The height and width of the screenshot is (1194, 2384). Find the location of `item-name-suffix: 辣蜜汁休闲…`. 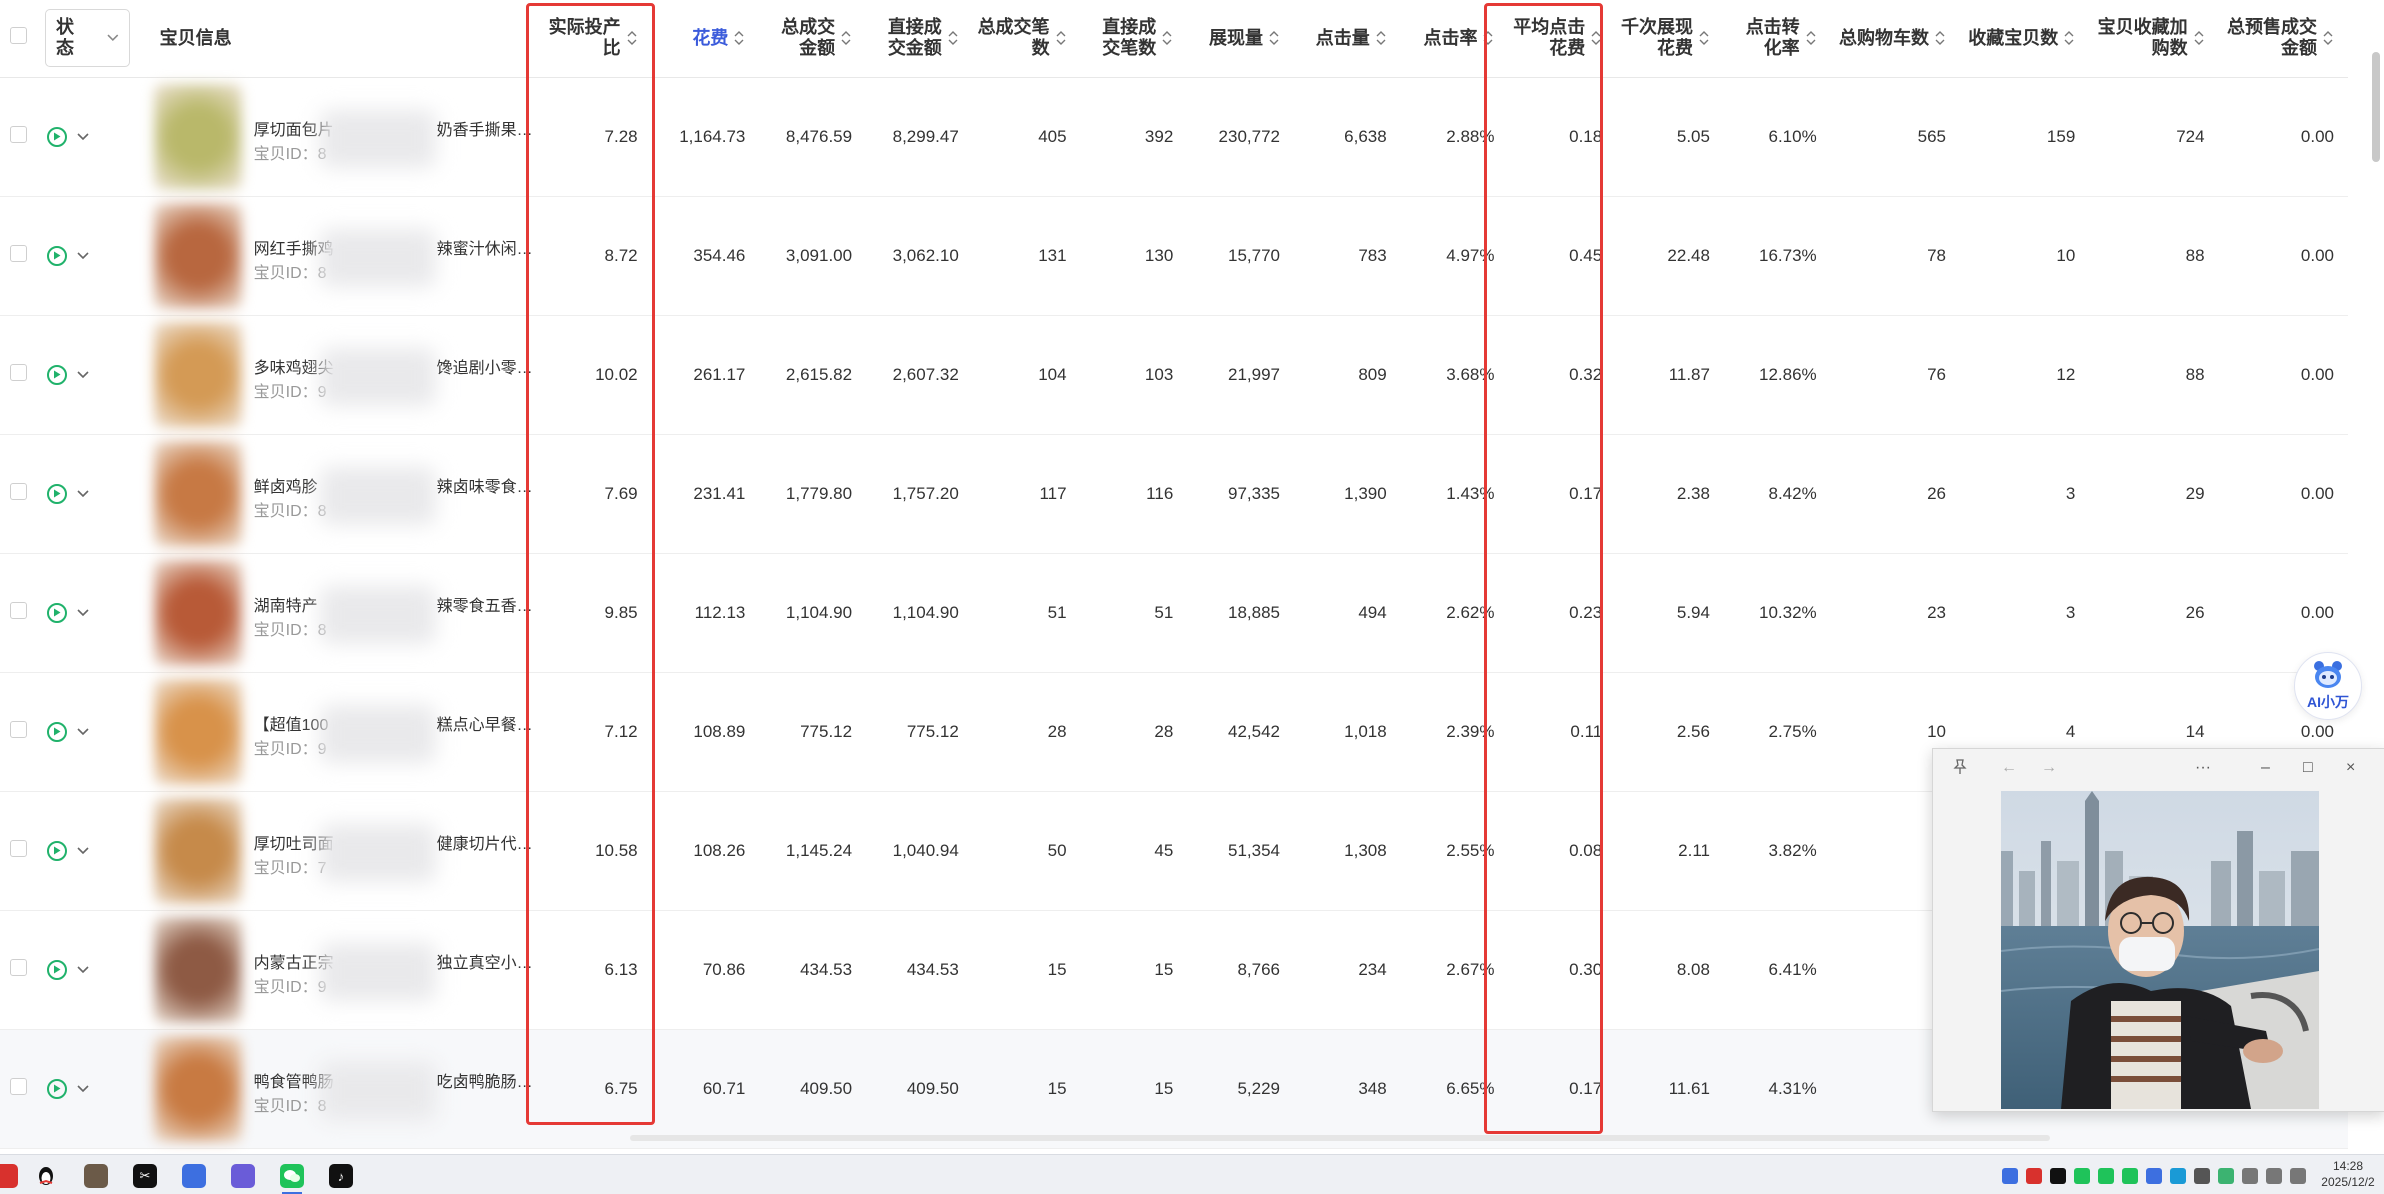

item-name-suffix: 辣蜜汁休闲… is located at coordinates (485, 247).